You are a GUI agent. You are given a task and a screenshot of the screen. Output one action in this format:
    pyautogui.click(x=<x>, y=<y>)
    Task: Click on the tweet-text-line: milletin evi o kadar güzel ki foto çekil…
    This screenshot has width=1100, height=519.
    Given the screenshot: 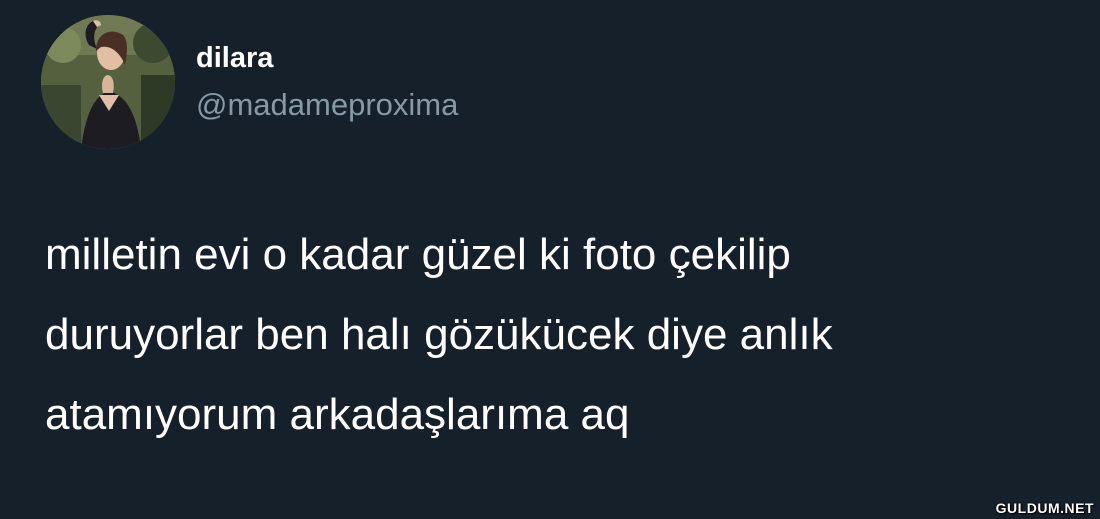 What is the action you would take?
    pyautogui.click(x=418, y=254)
    